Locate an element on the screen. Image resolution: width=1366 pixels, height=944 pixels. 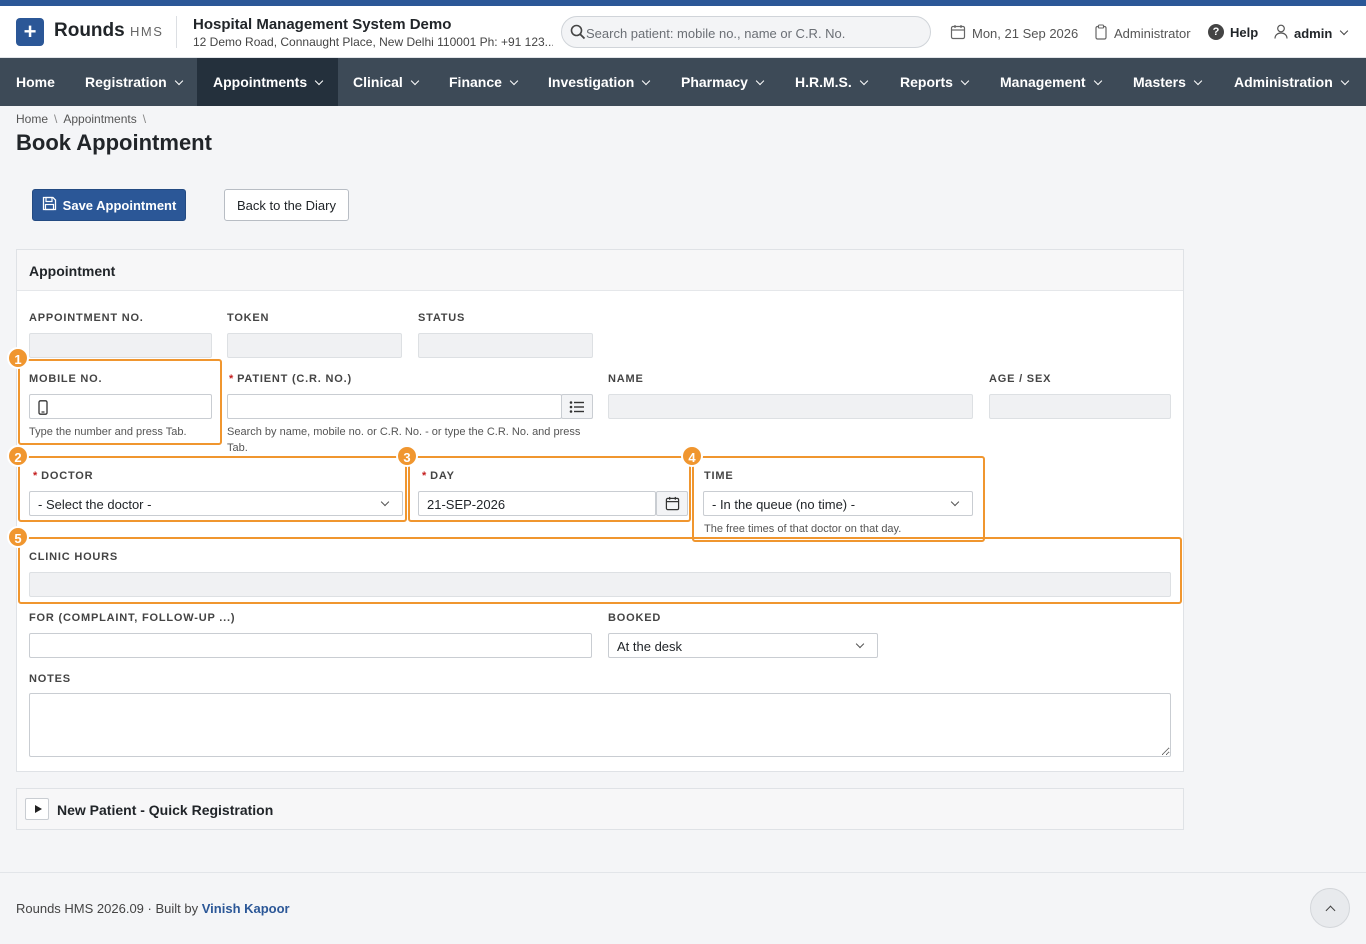
callout-badge-1: 1 is located at coordinates (18, 358).